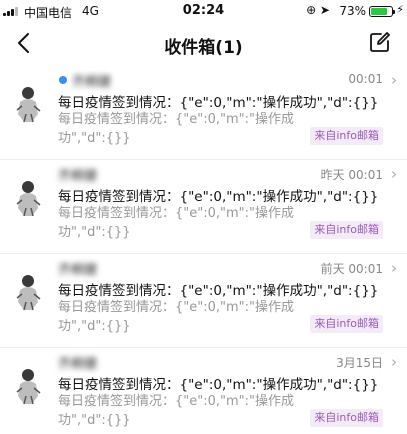 Image resolution: width=407 pixels, height=434 pixels. What do you see at coordinates (351, 269) in the screenshot?
I see `mail-date: 前天 00:01` at bounding box center [351, 269].